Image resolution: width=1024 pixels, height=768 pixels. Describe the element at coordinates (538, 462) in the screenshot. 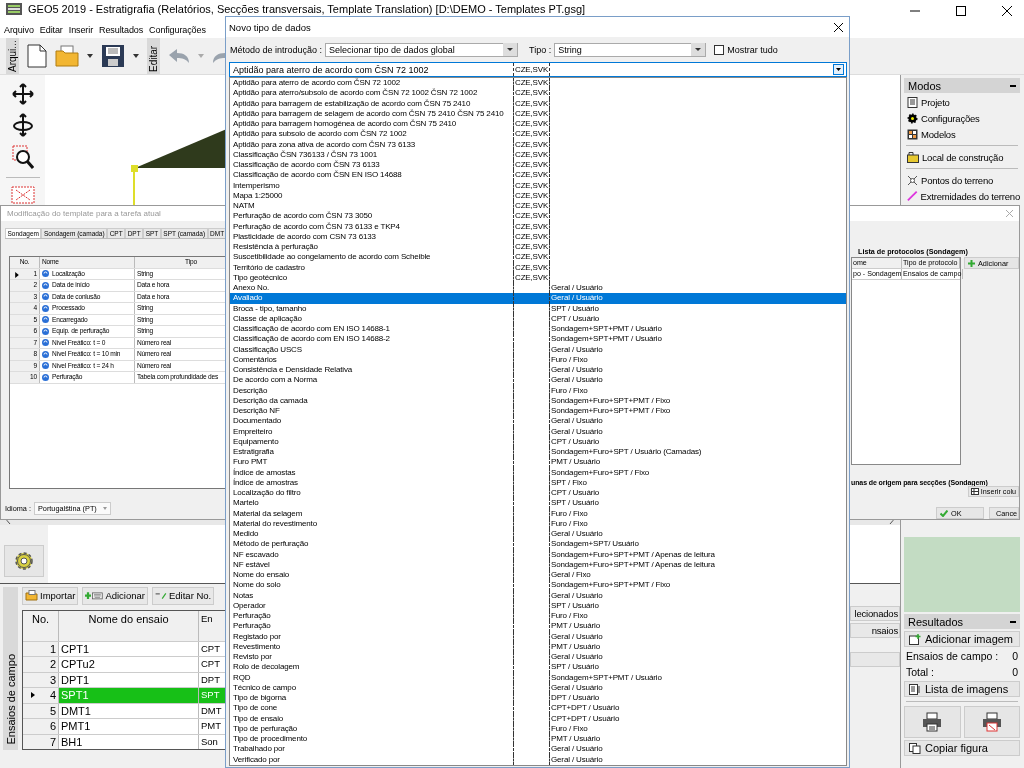

I see `list-option: Furo PMT PMT / Usuário` at that location.